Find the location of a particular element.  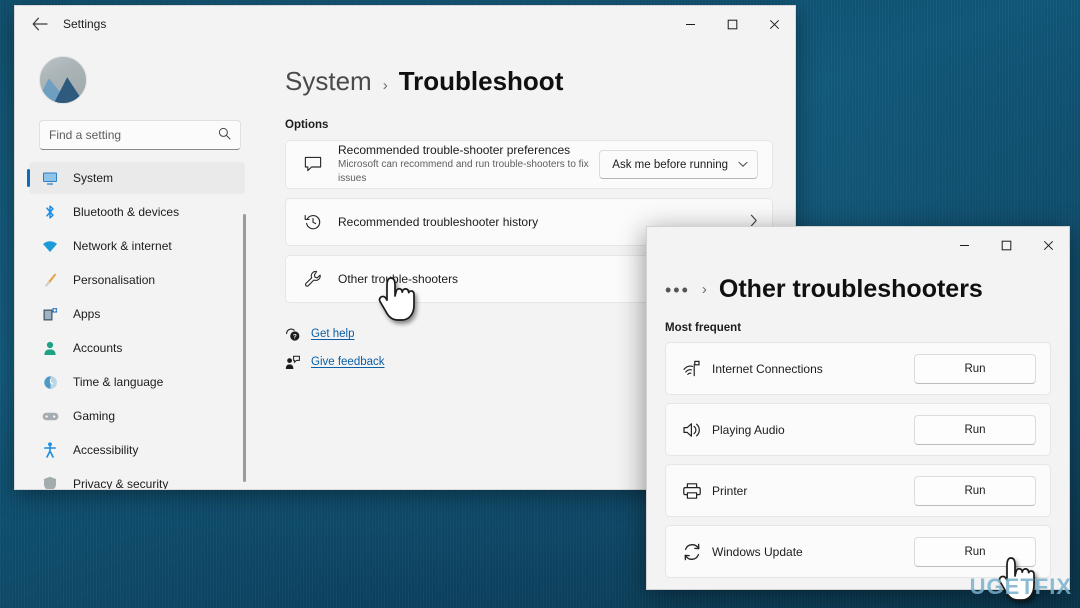

window-controls is located at coordinates (732, 24).